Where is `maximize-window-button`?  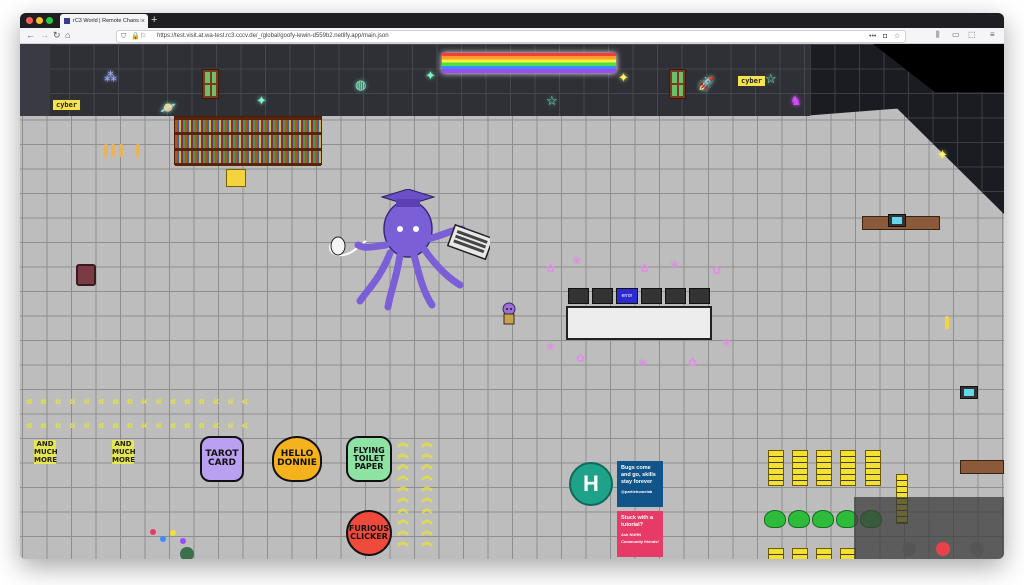
maximize-window-button is located at coordinates (49, 20).